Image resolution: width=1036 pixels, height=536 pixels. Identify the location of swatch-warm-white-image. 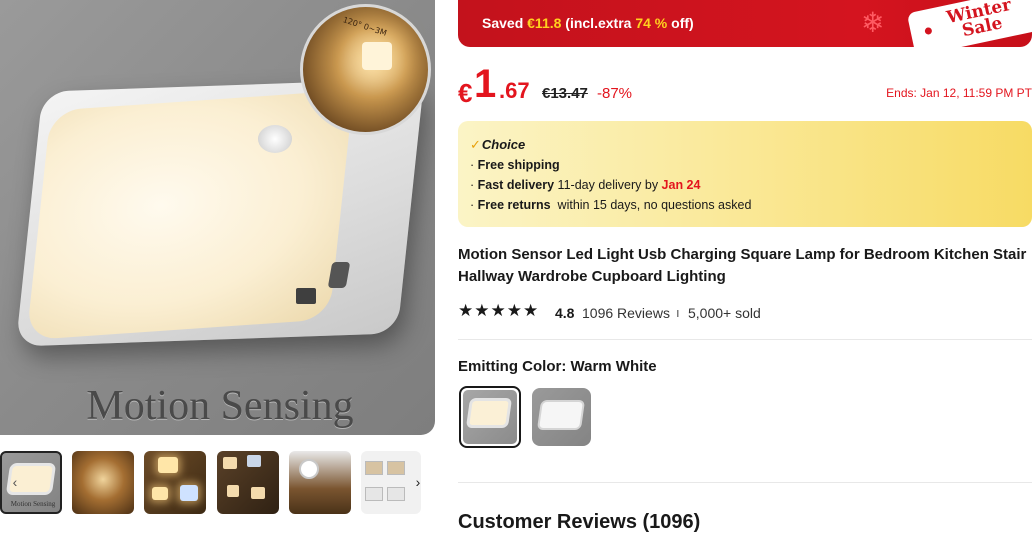
(490, 417).